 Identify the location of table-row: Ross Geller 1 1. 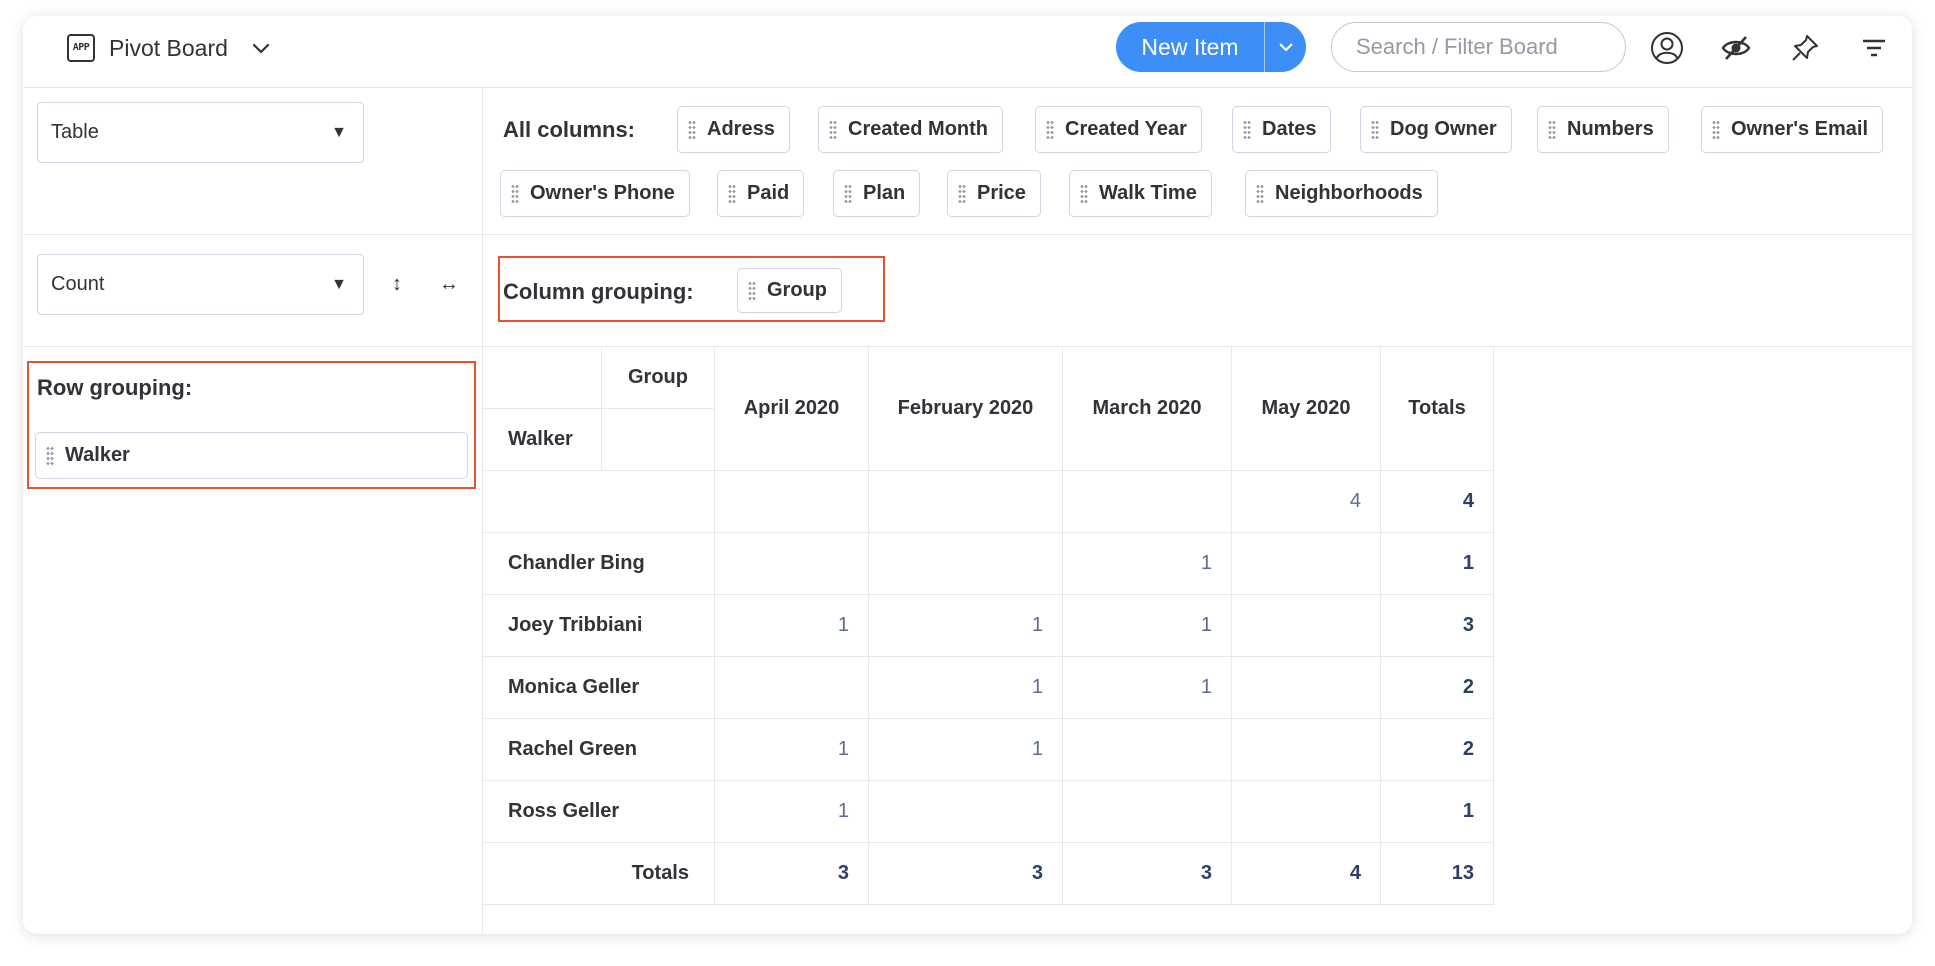
(988, 811).